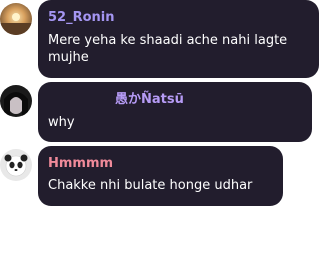 The image size is (320, 257). What do you see at coordinates (80, 164) in the screenshot?
I see `username: Hmmmm` at bounding box center [80, 164].